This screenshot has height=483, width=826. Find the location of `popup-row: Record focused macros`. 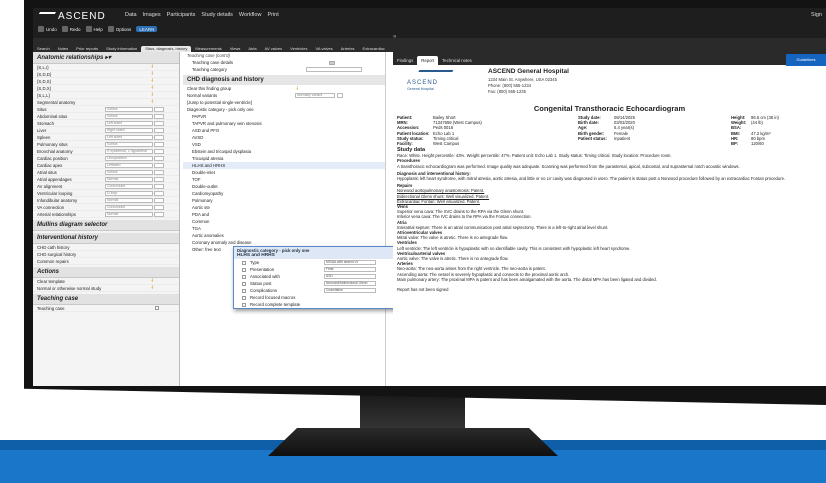

popup-row: Record focused macros is located at coordinates (325, 297).